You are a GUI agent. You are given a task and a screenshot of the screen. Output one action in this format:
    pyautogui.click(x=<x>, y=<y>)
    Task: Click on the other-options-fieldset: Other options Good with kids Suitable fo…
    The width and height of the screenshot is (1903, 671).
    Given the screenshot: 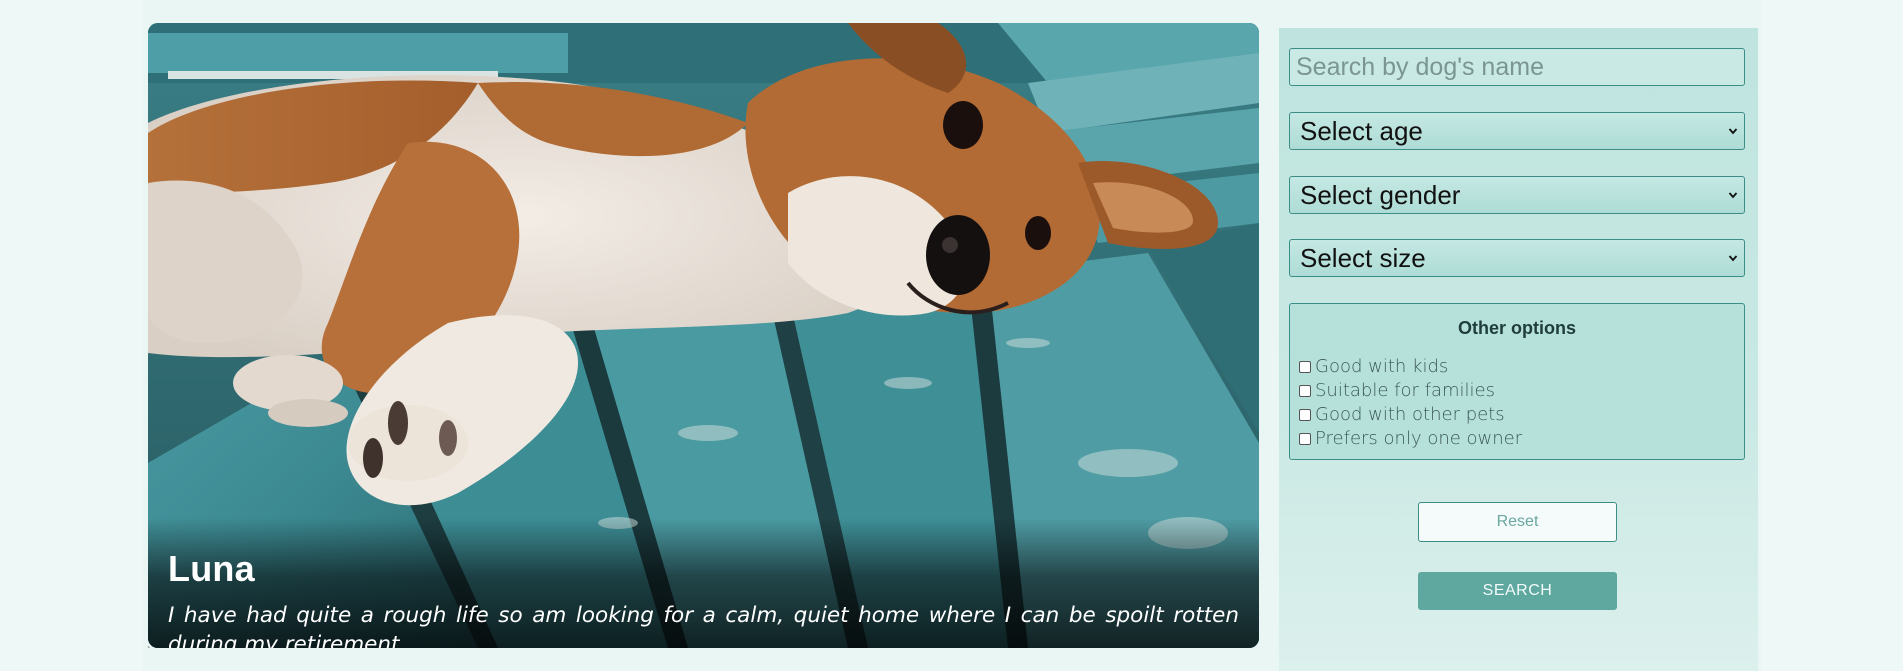 What is the action you would take?
    pyautogui.click(x=1517, y=381)
    